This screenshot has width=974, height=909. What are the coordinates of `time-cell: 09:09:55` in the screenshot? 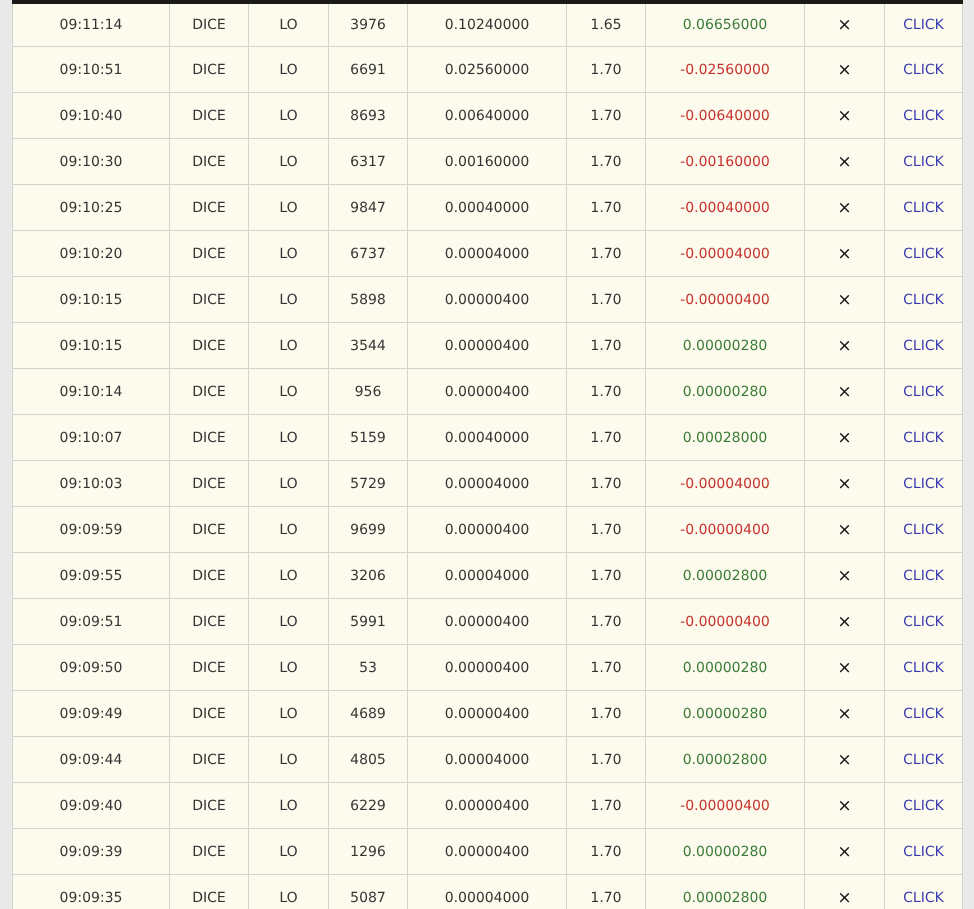 It's located at (91, 575).